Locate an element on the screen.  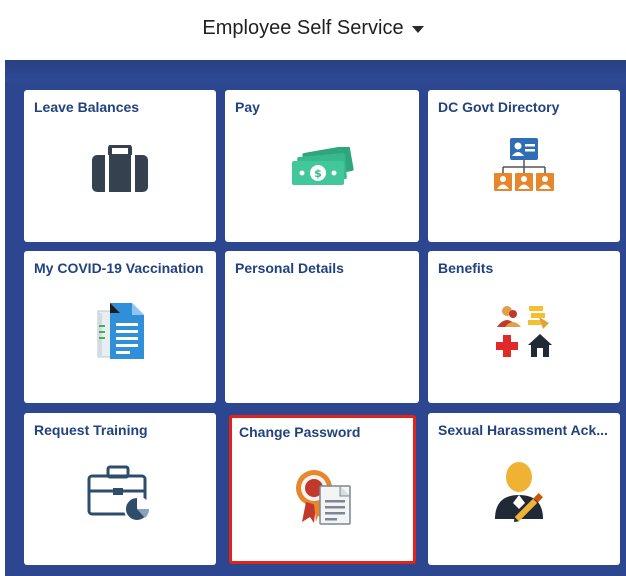
certificate-icon is located at coordinates (323, 497).